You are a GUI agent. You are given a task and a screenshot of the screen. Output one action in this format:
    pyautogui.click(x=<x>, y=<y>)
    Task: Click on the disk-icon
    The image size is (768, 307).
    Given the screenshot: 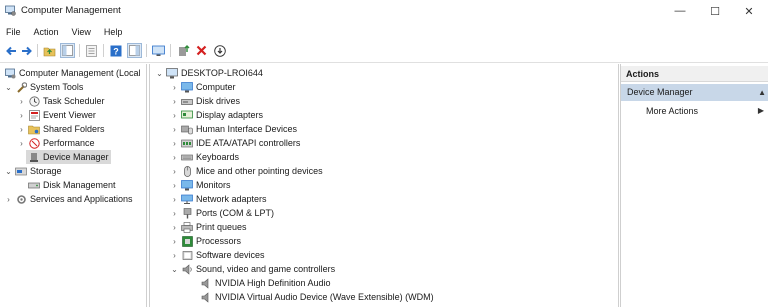 What is the action you would take?
    pyautogui.click(x=34, y=185)
    